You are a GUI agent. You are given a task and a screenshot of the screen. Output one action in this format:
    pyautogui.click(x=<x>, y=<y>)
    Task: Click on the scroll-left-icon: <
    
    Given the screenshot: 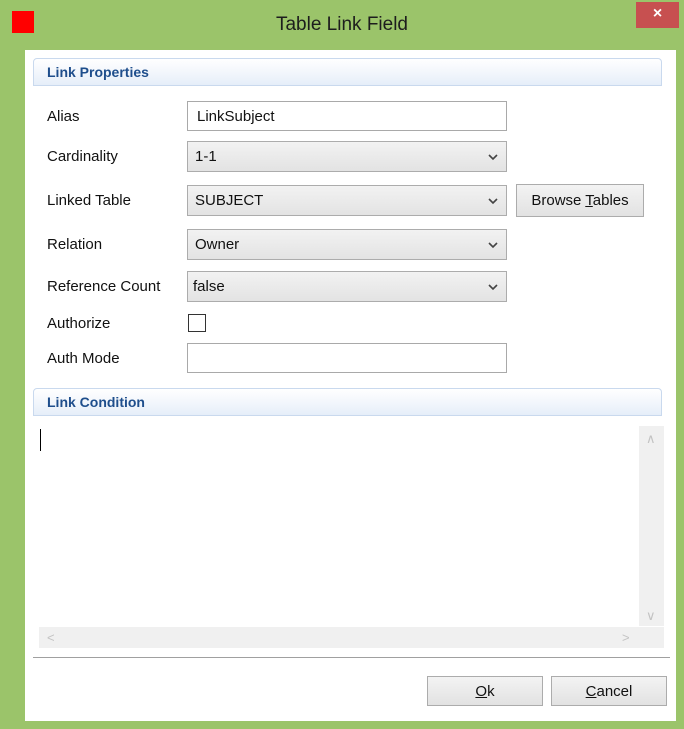 What is the action you would take?
    pyautogui.click(x=51, y=637)
    